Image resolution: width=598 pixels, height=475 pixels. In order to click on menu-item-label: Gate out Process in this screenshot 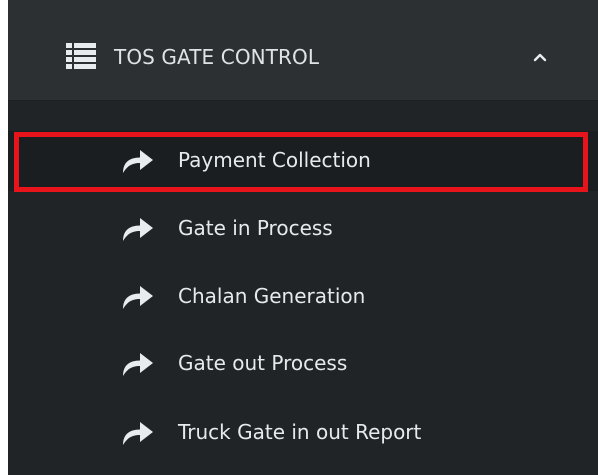, I will do `click(263, 363)`.